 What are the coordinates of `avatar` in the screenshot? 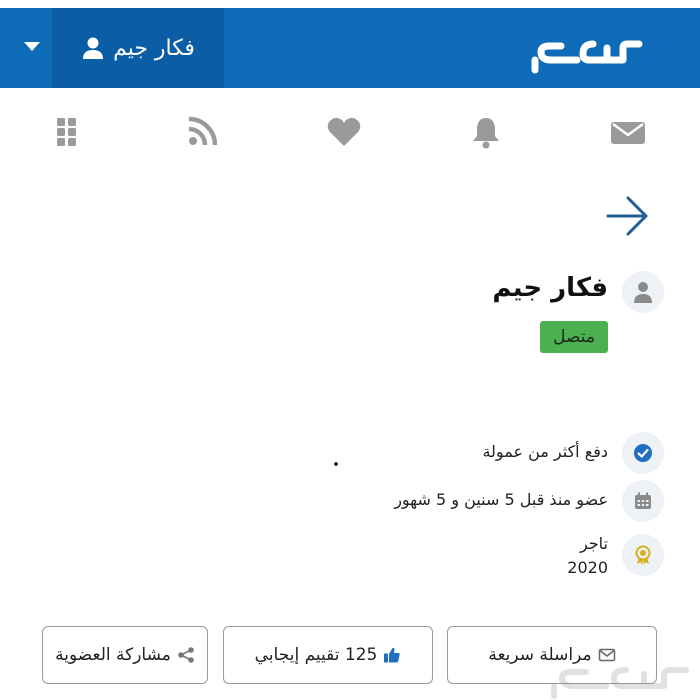 It's located at (643, 292).